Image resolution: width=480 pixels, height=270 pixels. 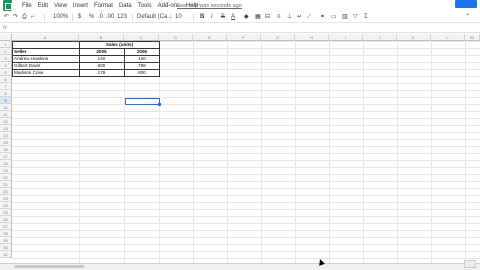 I want to click on row-header: 27, so click(x=6, y=226).